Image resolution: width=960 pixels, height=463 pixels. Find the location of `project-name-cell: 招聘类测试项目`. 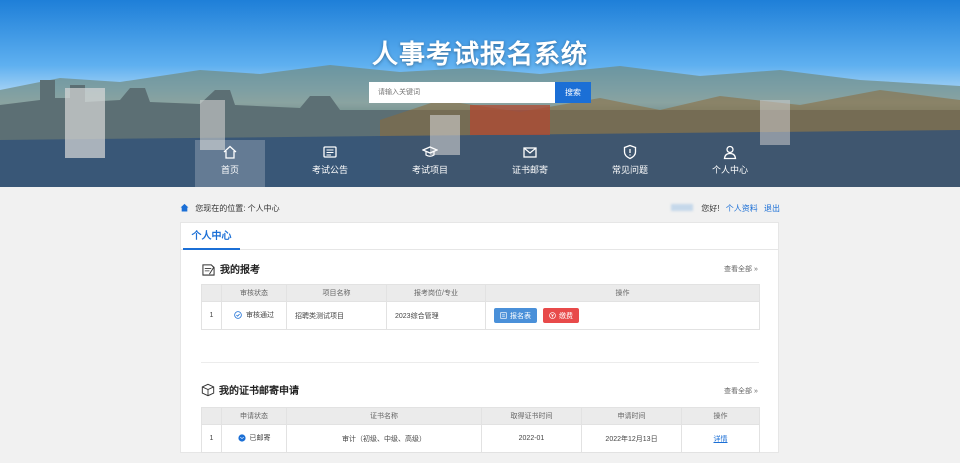

project-name-cell: 招聘类测试项目 is located at coordinates (336, 315).